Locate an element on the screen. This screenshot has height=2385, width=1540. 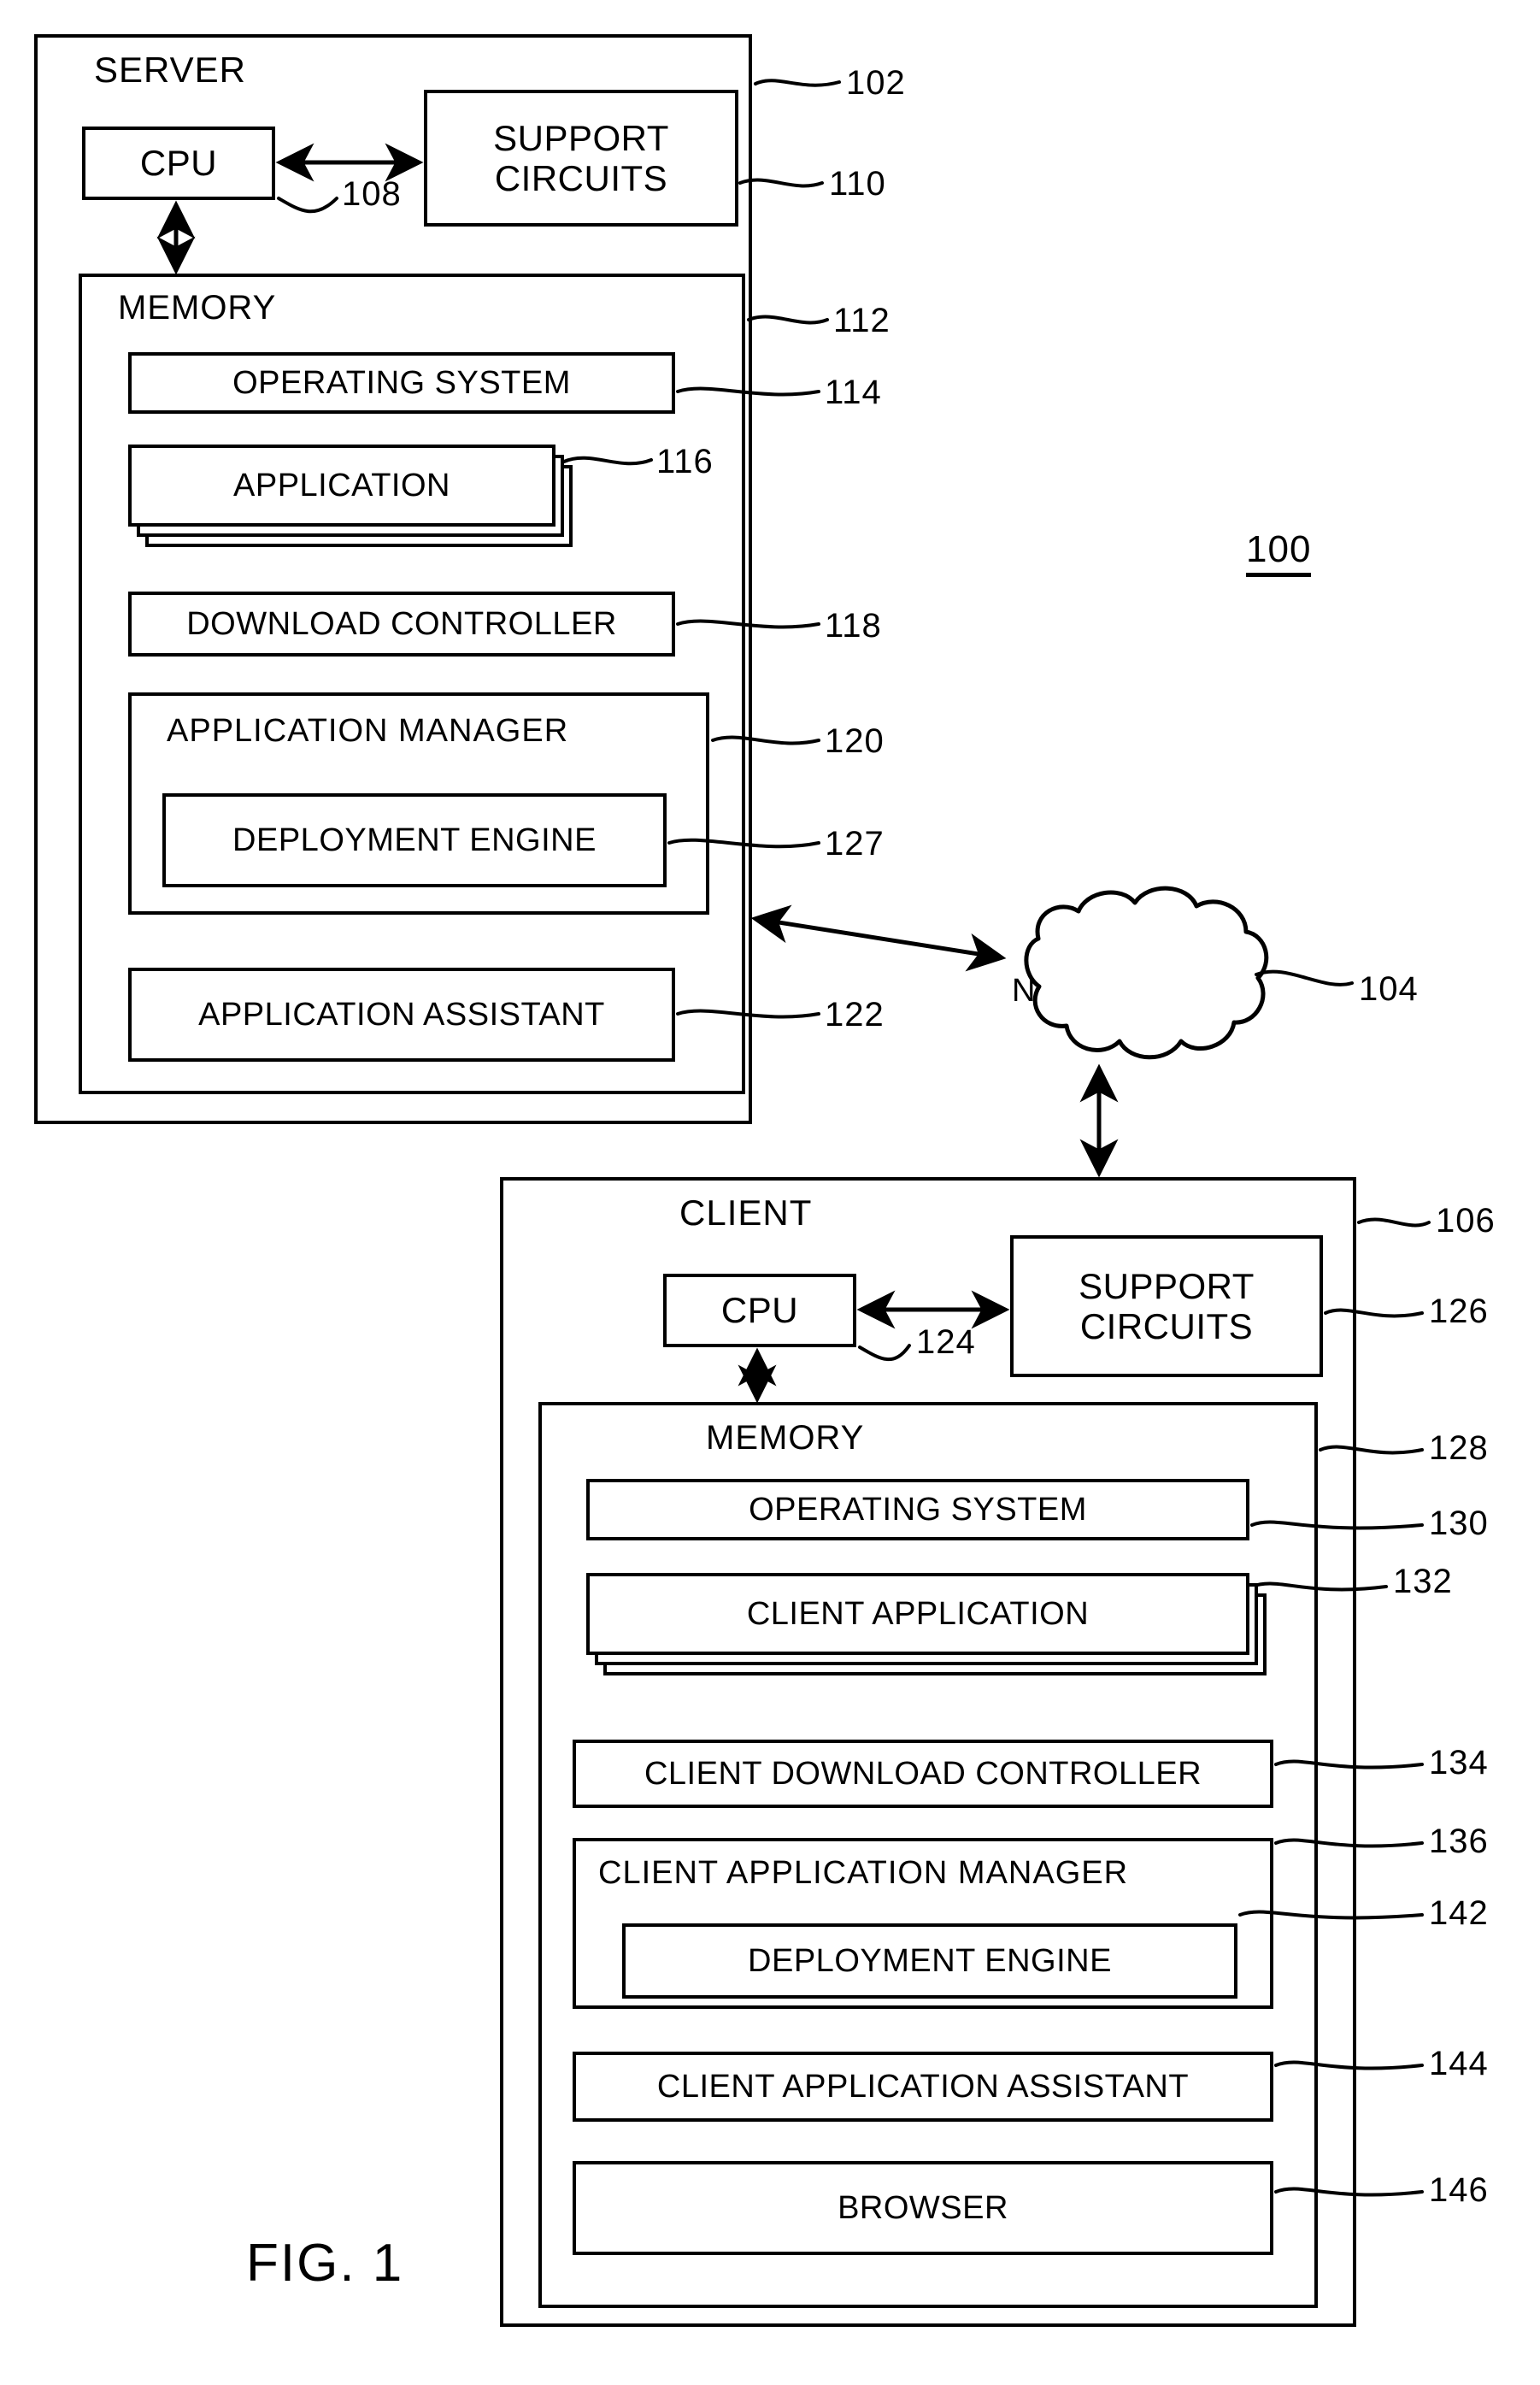
ref-132: 132 is located at coordinates (1423, 1581).